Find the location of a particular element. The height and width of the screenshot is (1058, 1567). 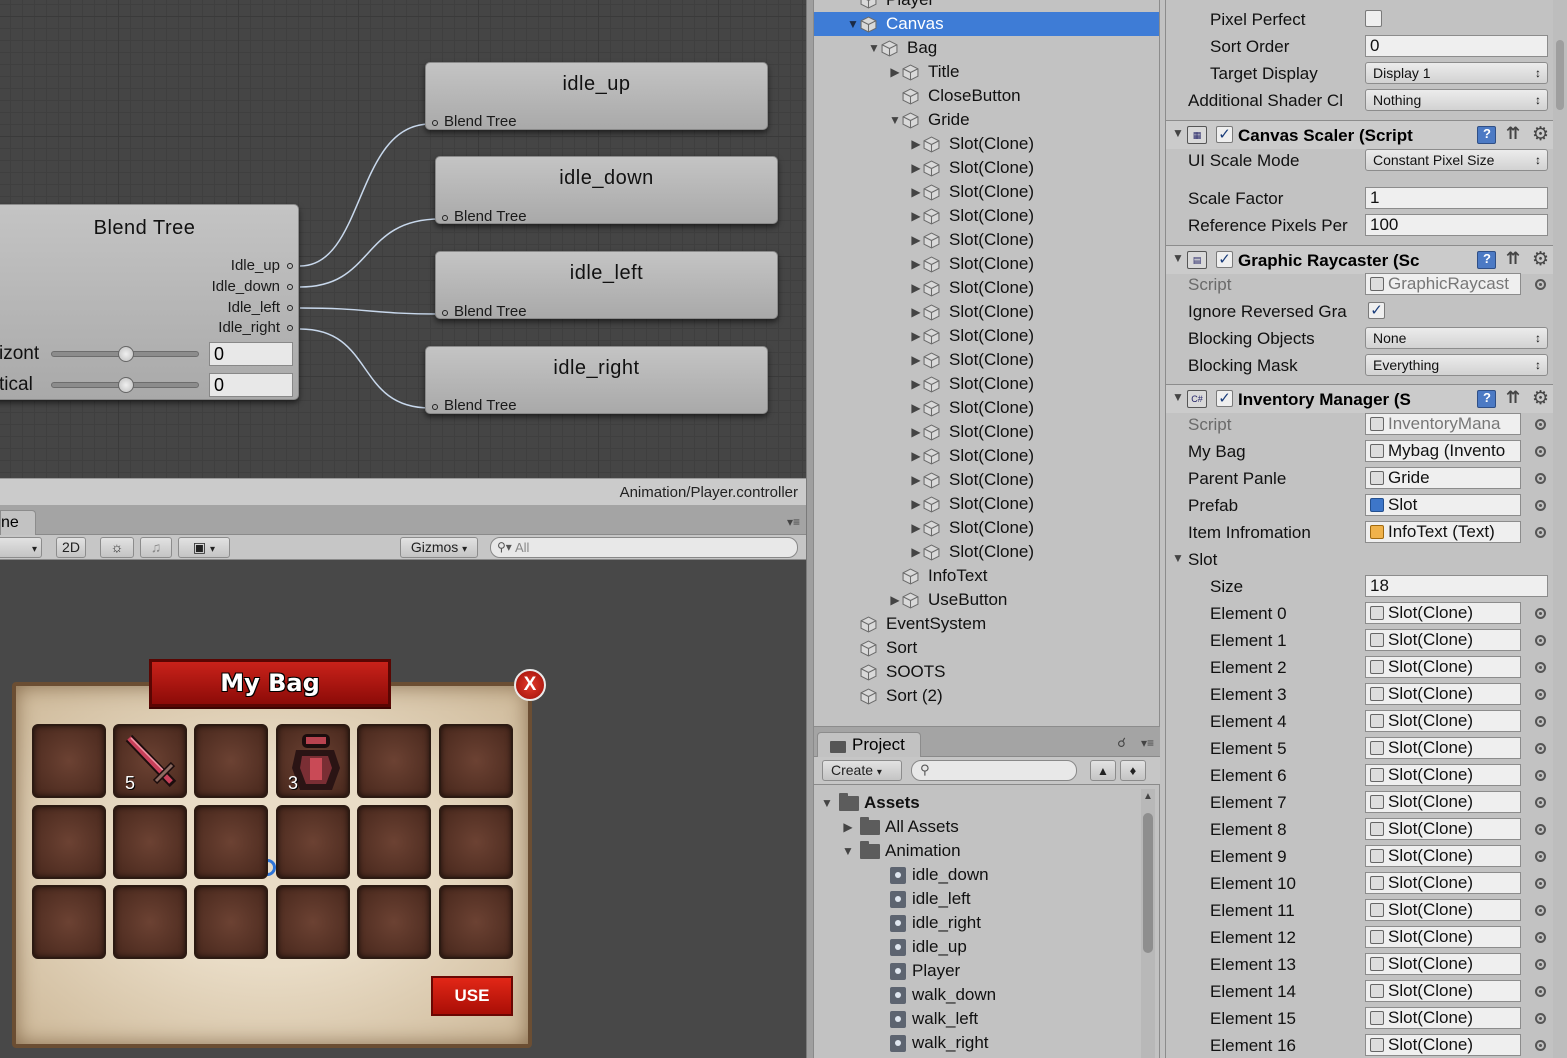

state-node-idle-right: idle_right Blend Tree is located at coordinates (596, 380).